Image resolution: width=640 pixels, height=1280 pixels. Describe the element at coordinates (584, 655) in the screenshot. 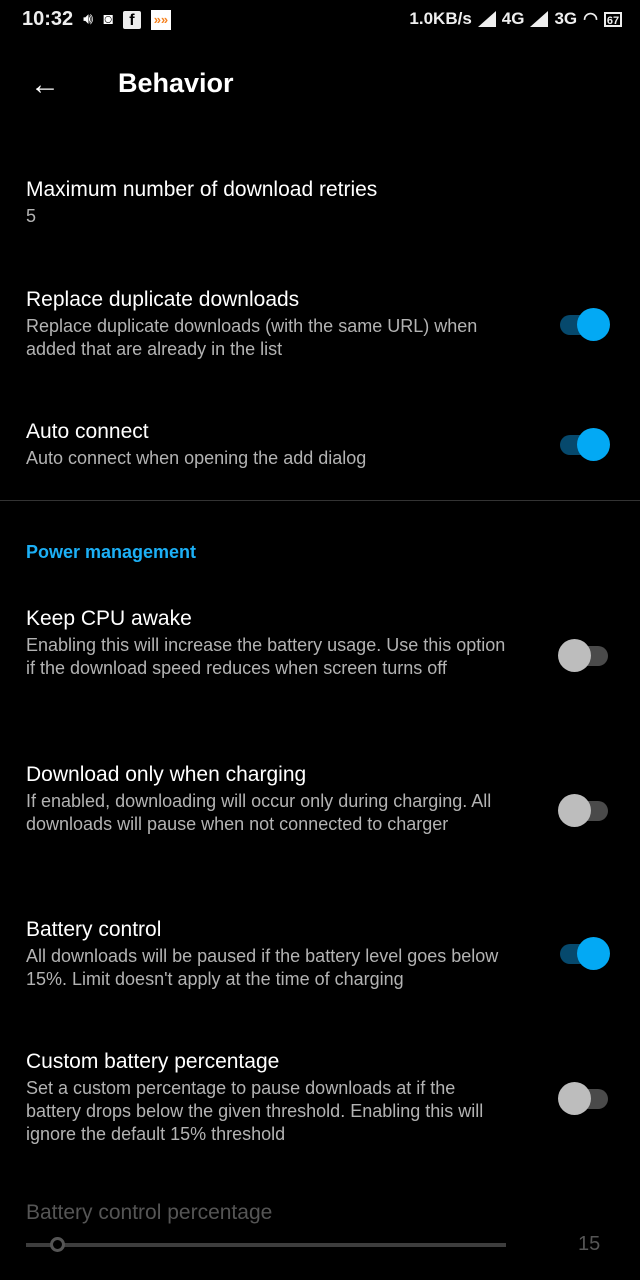

I see `keep-cpu-awake-toggle` at that location.